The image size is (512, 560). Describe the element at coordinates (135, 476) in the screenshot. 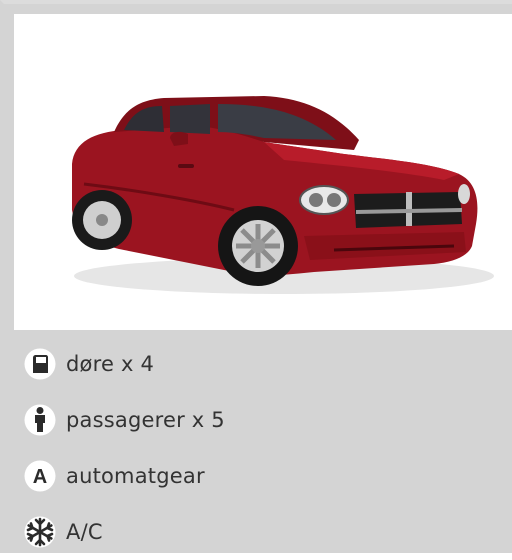

I see `feature-label: automatgear` at that location.